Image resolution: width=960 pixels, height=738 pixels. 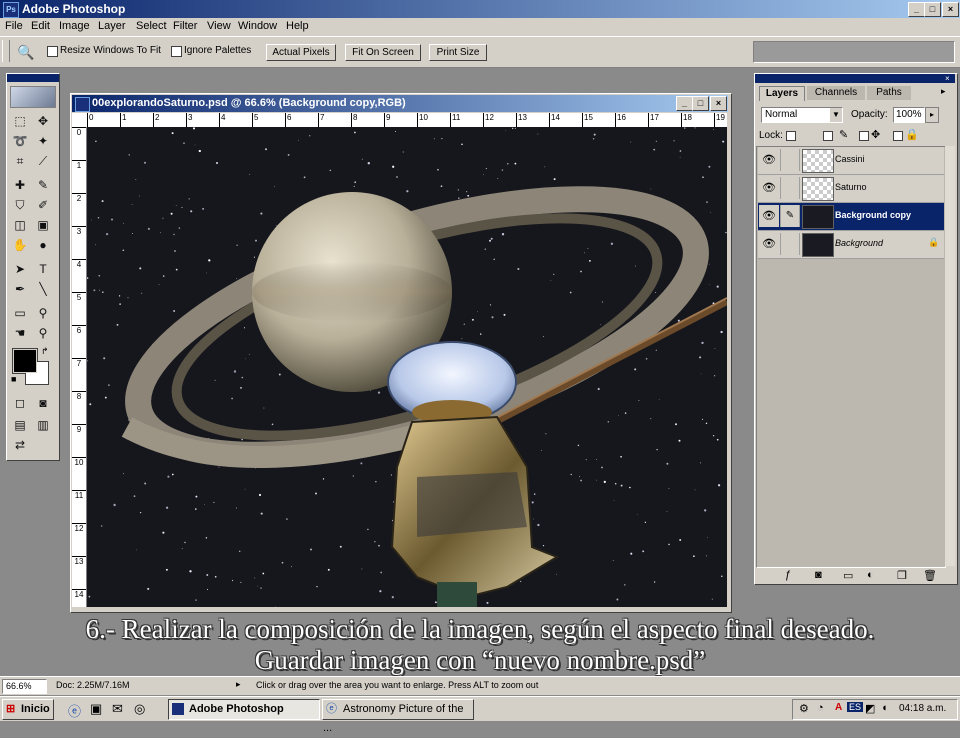 I want to click on menu-help: Help, so click(x=297, y=26).